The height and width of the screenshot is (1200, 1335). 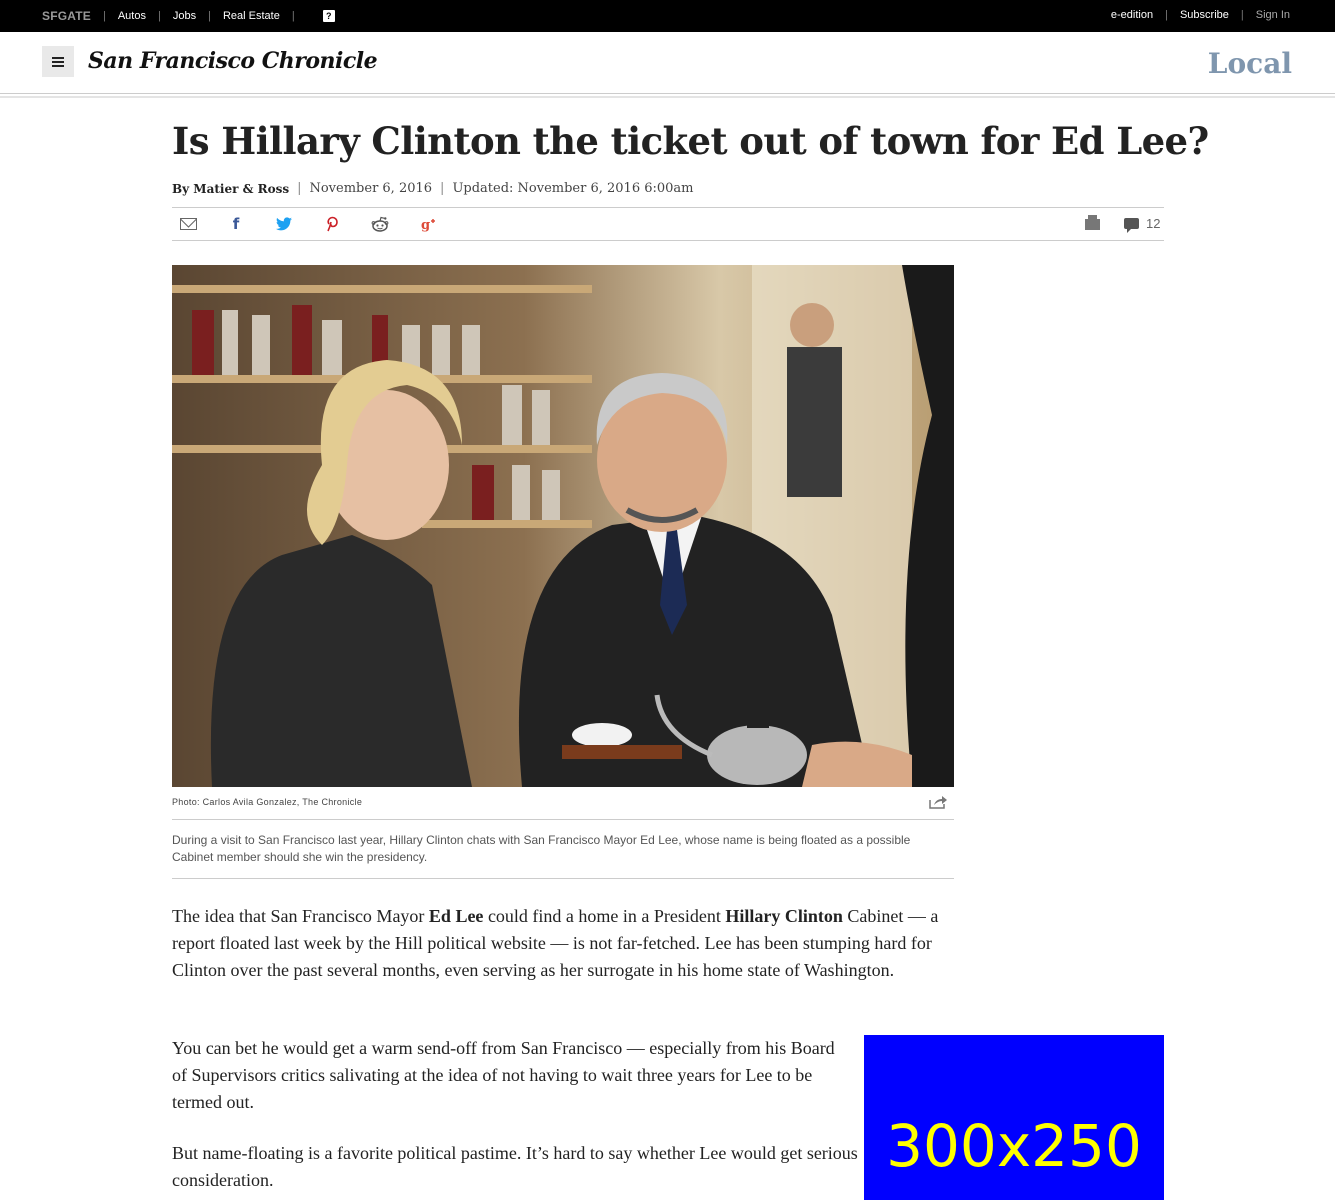 I want to click on share-bar: f g 12, so click(x=668, y=224).